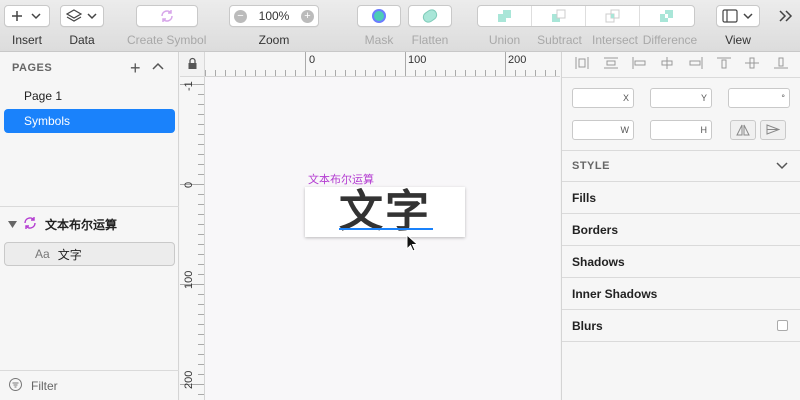  I want to click on ruler-horizontal: 0 100 200, so click(382, 64).